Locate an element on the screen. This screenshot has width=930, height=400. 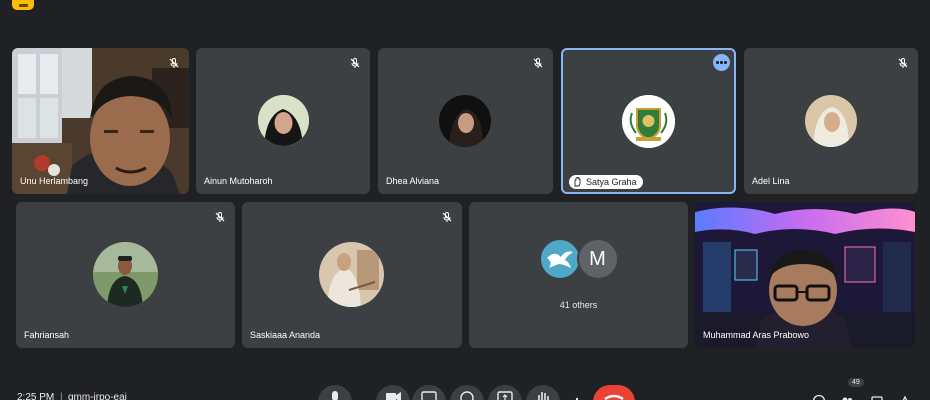
bird-avatar-icon is located at coordinates (559, 259).